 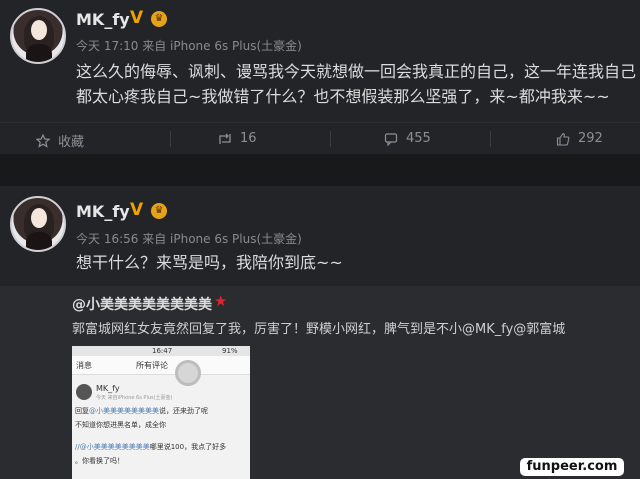 I want to click on watermark: funpeer.com, so click(x=572, y=467).